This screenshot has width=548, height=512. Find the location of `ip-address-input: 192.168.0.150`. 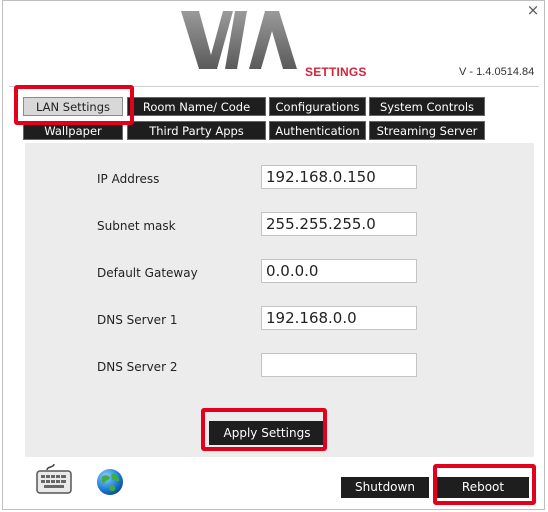

ip-address-input: 192.168.0.150 is located at coordinates (339, 177).